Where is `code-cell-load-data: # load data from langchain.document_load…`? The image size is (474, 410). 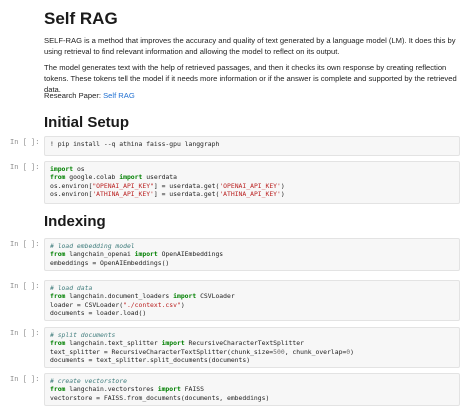
code-cell-load-data: # load data from langchain.document_load… is located at coordinates (252, 300).